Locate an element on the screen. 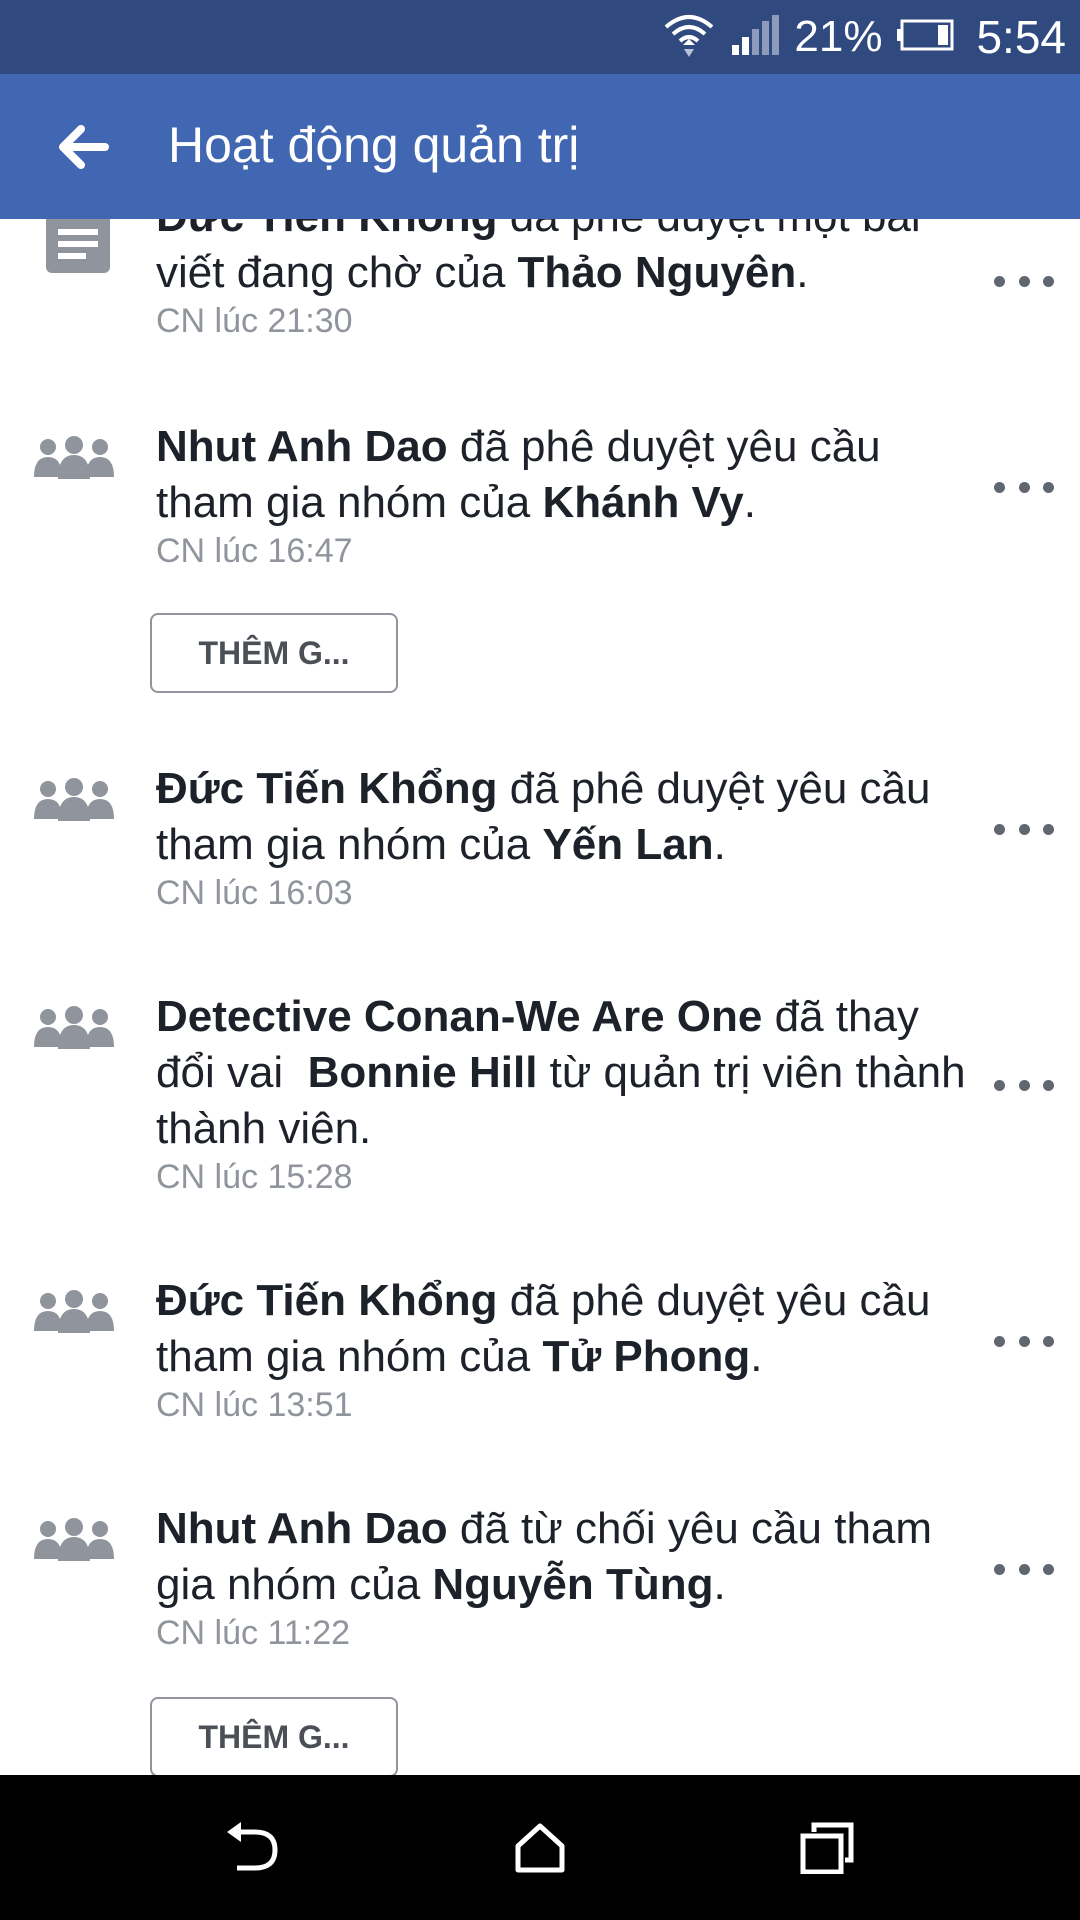 Image resolution: width=1080 pixels, height=1920 pixels. target-name: Nguyễn Tùng is located at coordinates (572, 1584).